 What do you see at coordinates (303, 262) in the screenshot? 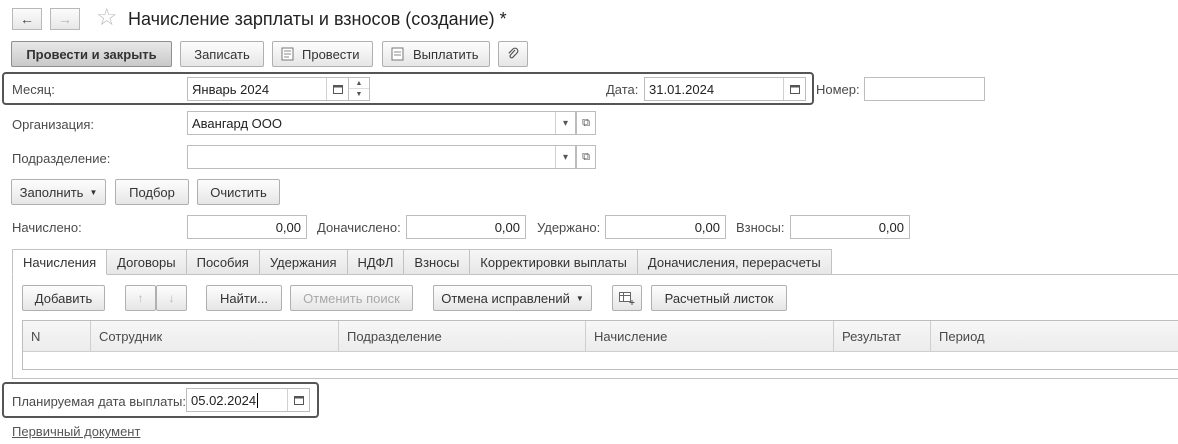
I see `tab-deductions: Удержания` at bounding box center [303, 262].